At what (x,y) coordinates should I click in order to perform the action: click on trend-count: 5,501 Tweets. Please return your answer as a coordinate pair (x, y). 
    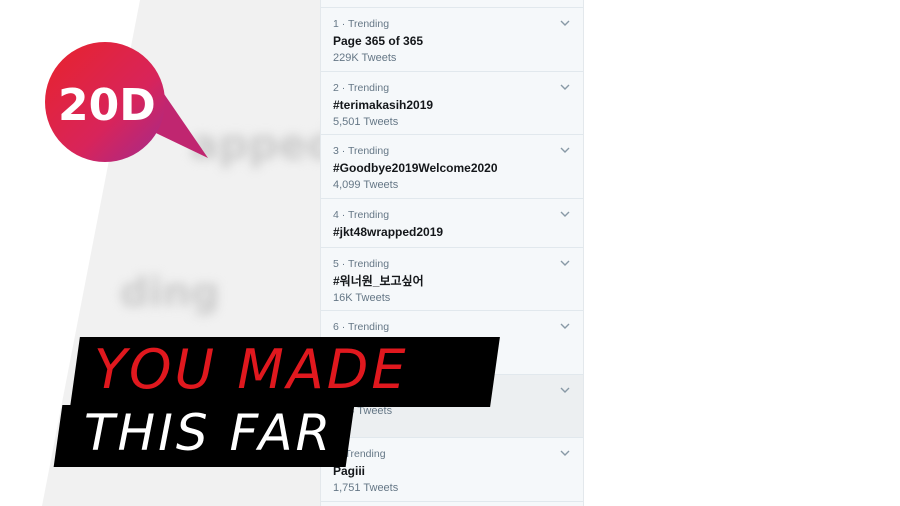
    Looking at the image, I should click on (366, 121).